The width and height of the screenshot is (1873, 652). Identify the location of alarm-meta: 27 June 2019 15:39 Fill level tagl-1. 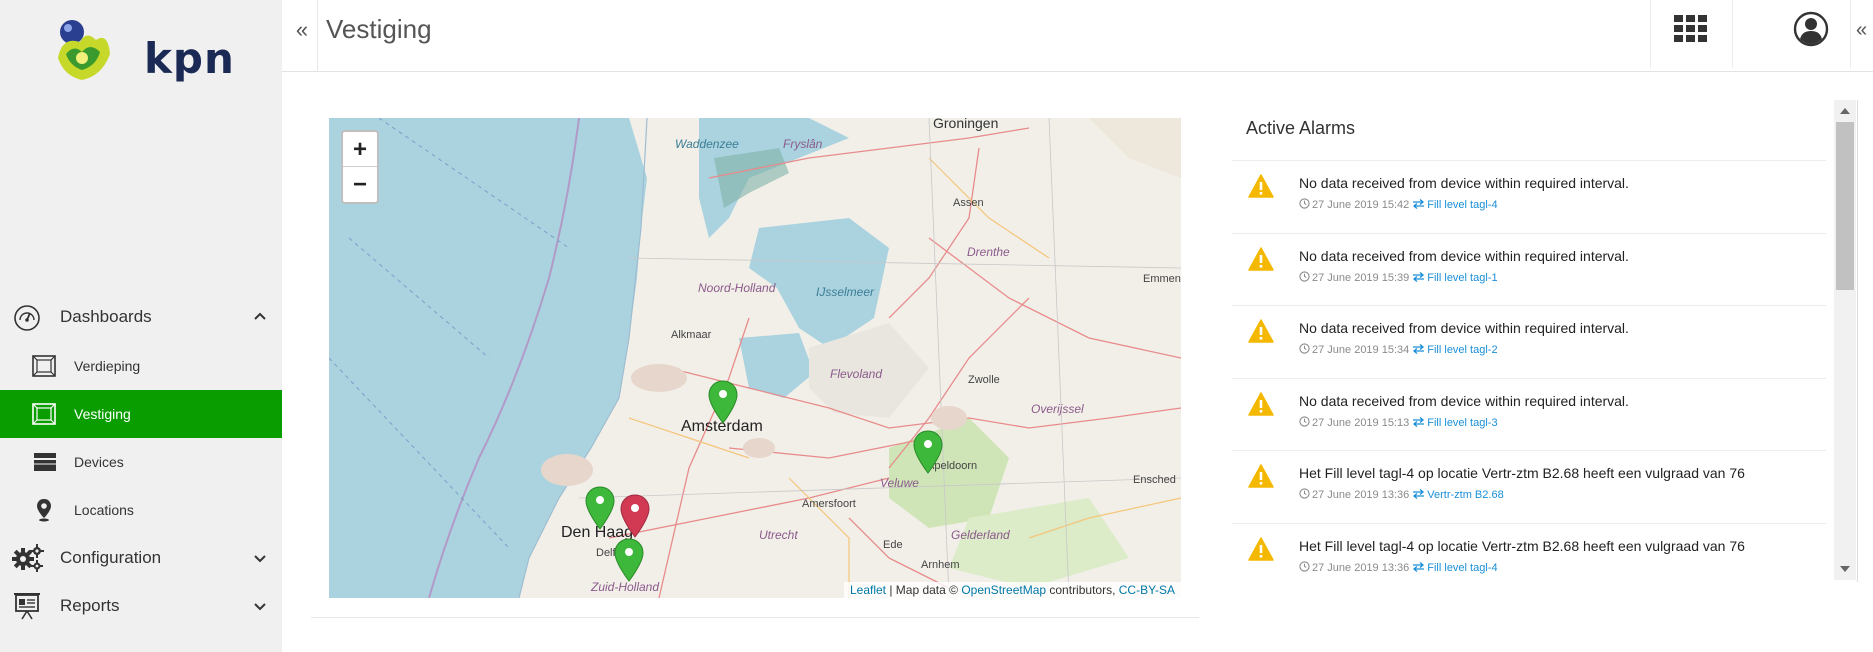
(1398, 277).